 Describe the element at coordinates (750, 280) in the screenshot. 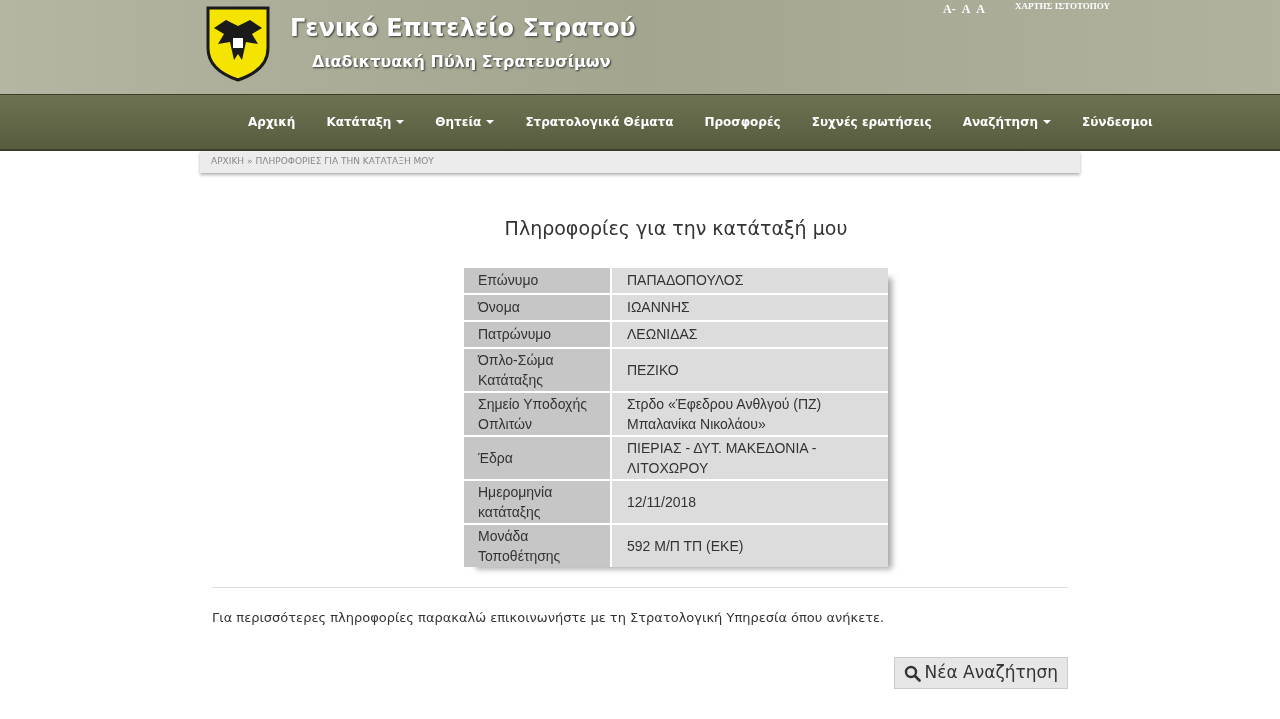

I see `value-cell: ΠΑΠΑΔΟΠΟΥΛΟΣ` at that location.